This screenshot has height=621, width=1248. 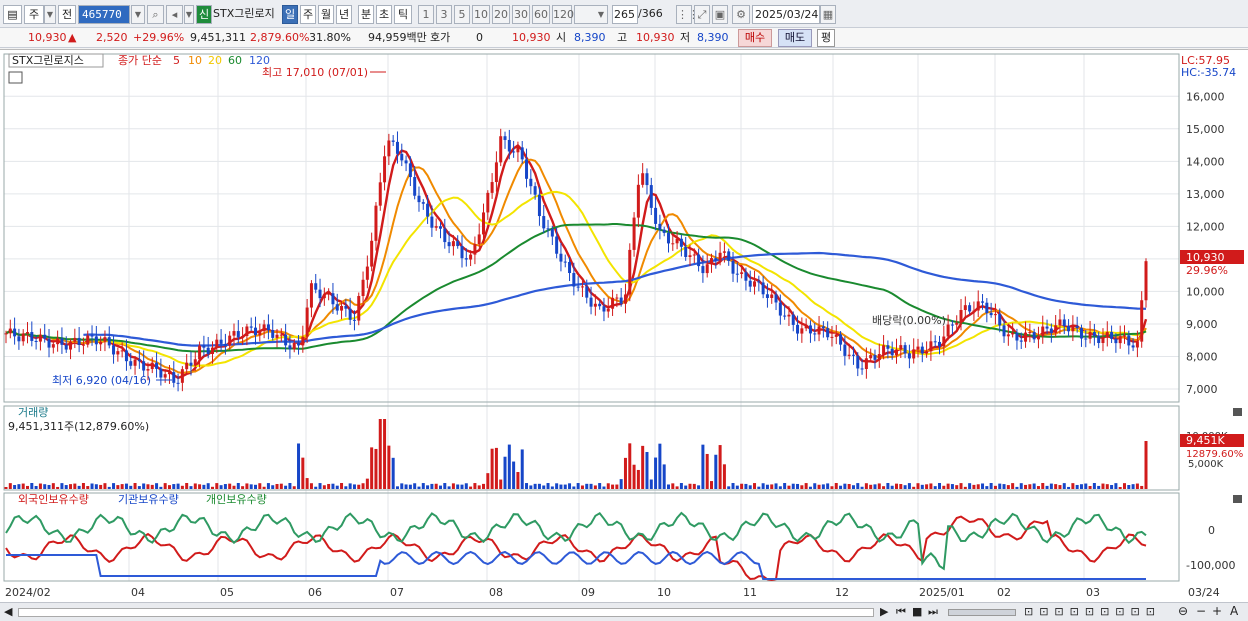 What do you see at coordinates (828, 14) in the screenshot?
I see `calendar-icon: ▦` at bounding box center [828, 14].